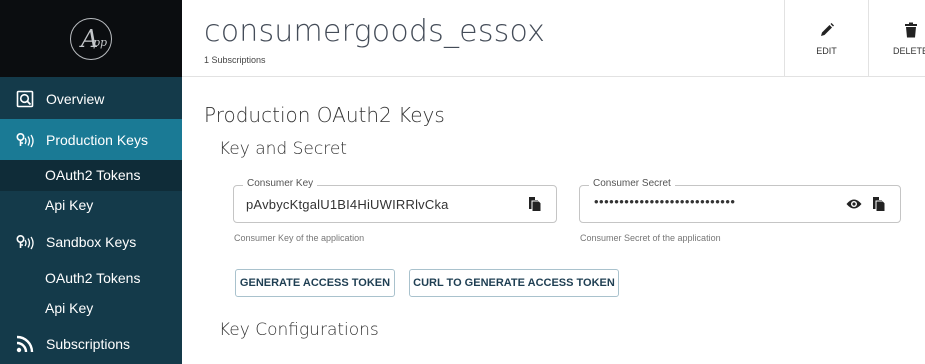  What do you see at coordinates (69, 308) in the screenshot?
I see `sidebar-item-sandbox-api-key: Api Key` at bounding box center [69, 308].